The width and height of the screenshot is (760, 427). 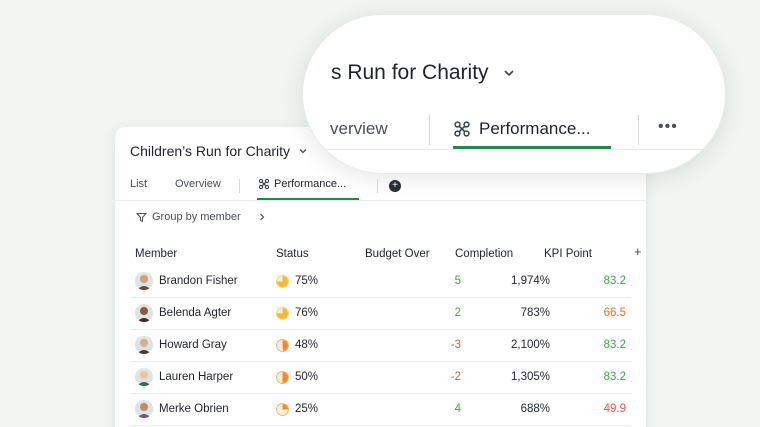 What do you see at coordinates (457, 281) in the screenshot?
I see `budget-over-value: 5` at bounding box center [457, 281].